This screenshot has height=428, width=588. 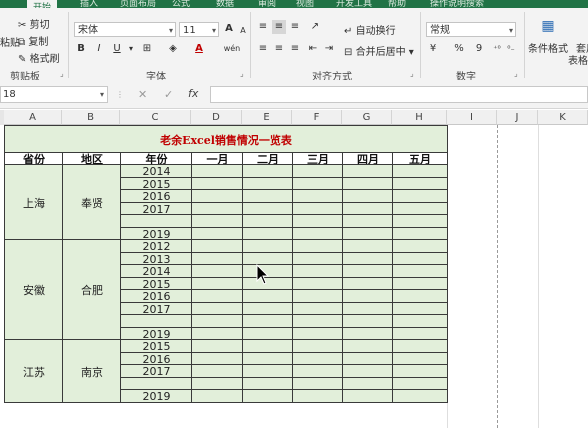 I want to click on increase-indent-icon: ⇥, so click(x=329, y=49).